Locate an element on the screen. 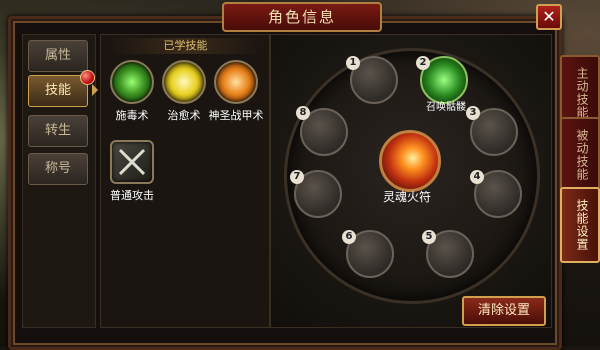 The height and width of the screenshot is (350, 600). center-skill-label: 灵魂火符 is located at coordinates (406, 197).